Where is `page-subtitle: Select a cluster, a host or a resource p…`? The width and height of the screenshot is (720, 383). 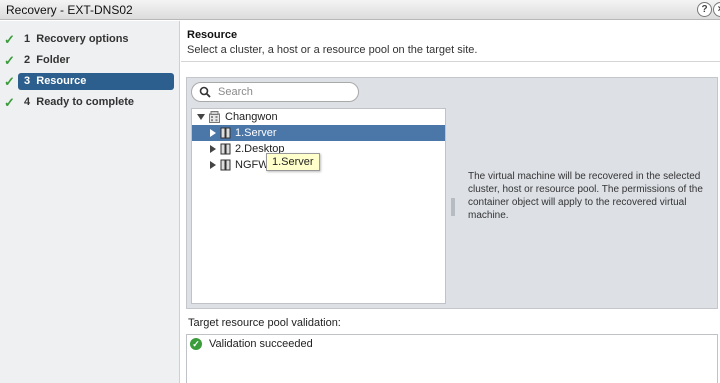 page-subtitle: Select a cluster, a host or a resource p… is located at coordinates (332, 50).